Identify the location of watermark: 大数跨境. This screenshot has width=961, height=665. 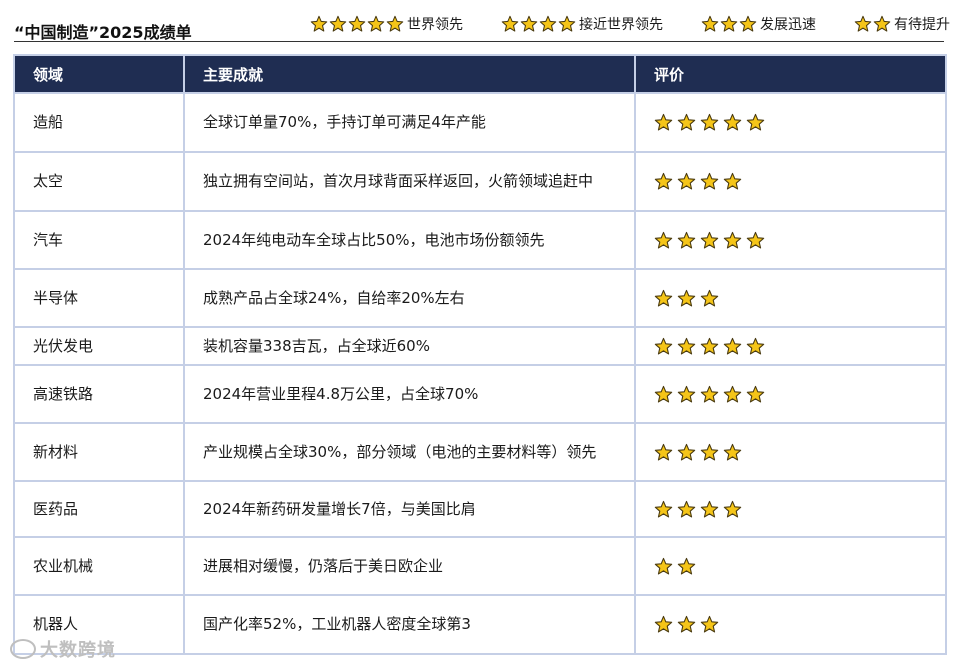
(63, 649).